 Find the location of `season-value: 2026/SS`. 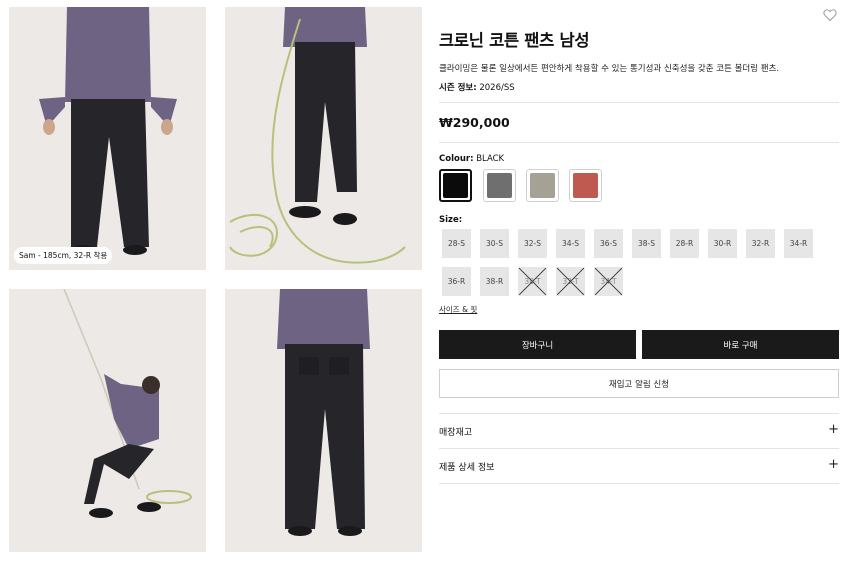

season-value: 2026/SS is located at coordinates (497, 88).